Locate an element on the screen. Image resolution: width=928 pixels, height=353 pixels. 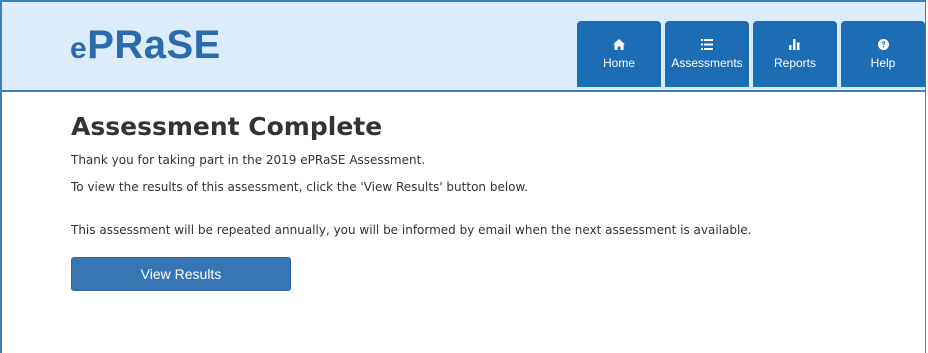
logo-prefix: e is located at coordinates (79, 48).